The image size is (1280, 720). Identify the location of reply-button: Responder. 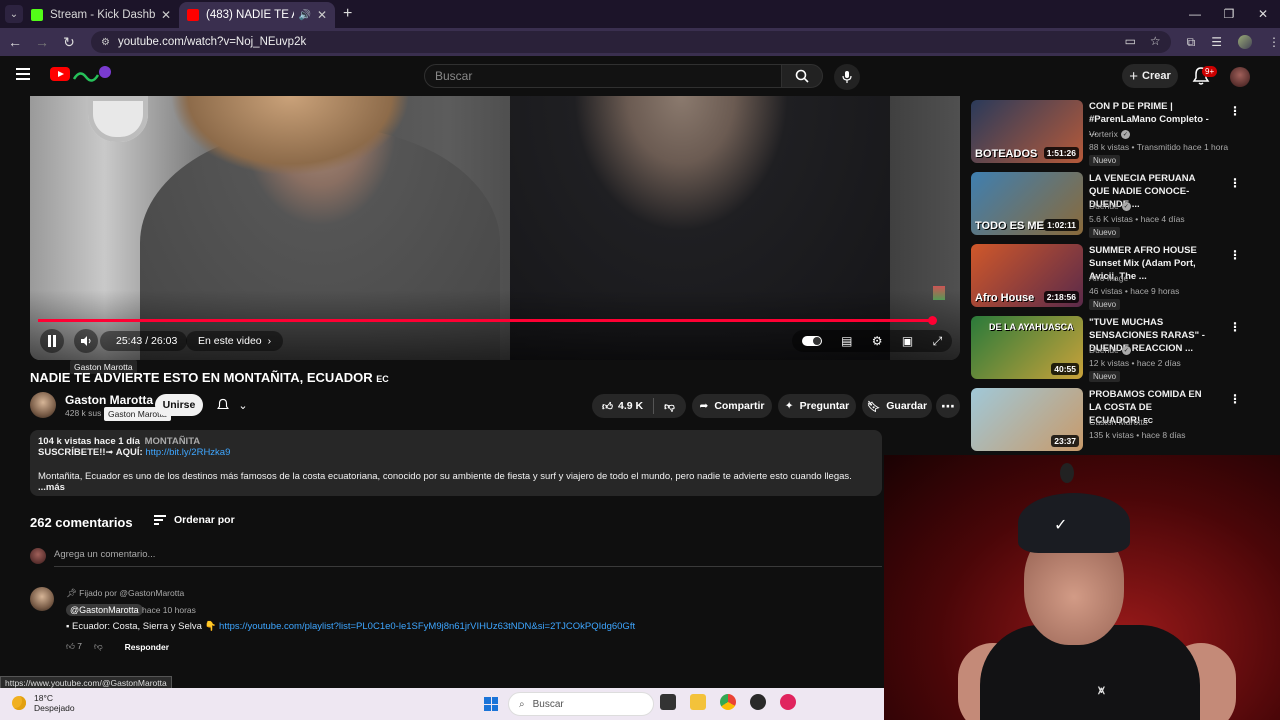
(147, 647).